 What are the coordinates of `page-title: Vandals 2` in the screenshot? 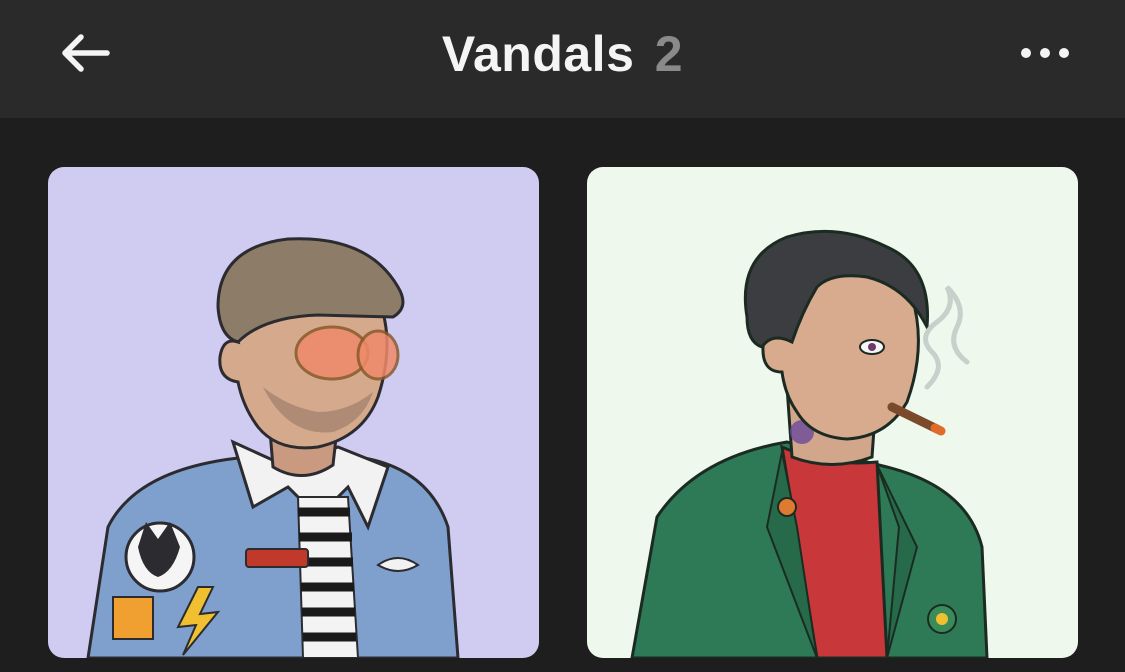 It's located at (562, 54).